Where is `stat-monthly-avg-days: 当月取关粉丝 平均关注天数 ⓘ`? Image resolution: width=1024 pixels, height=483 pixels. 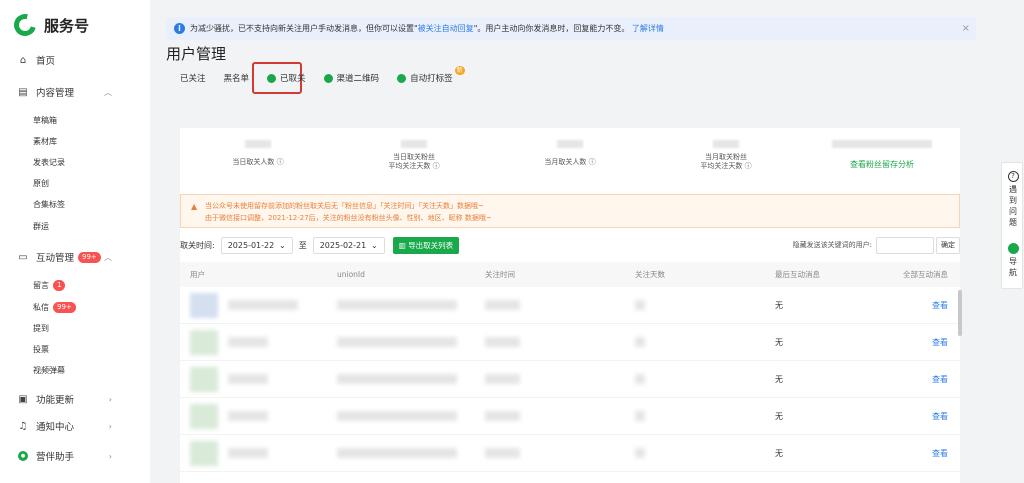 stat-monthly-avg-days: 当月取关粉丝 平均关注天数 ⓘ is located at coordinates (726, 156).